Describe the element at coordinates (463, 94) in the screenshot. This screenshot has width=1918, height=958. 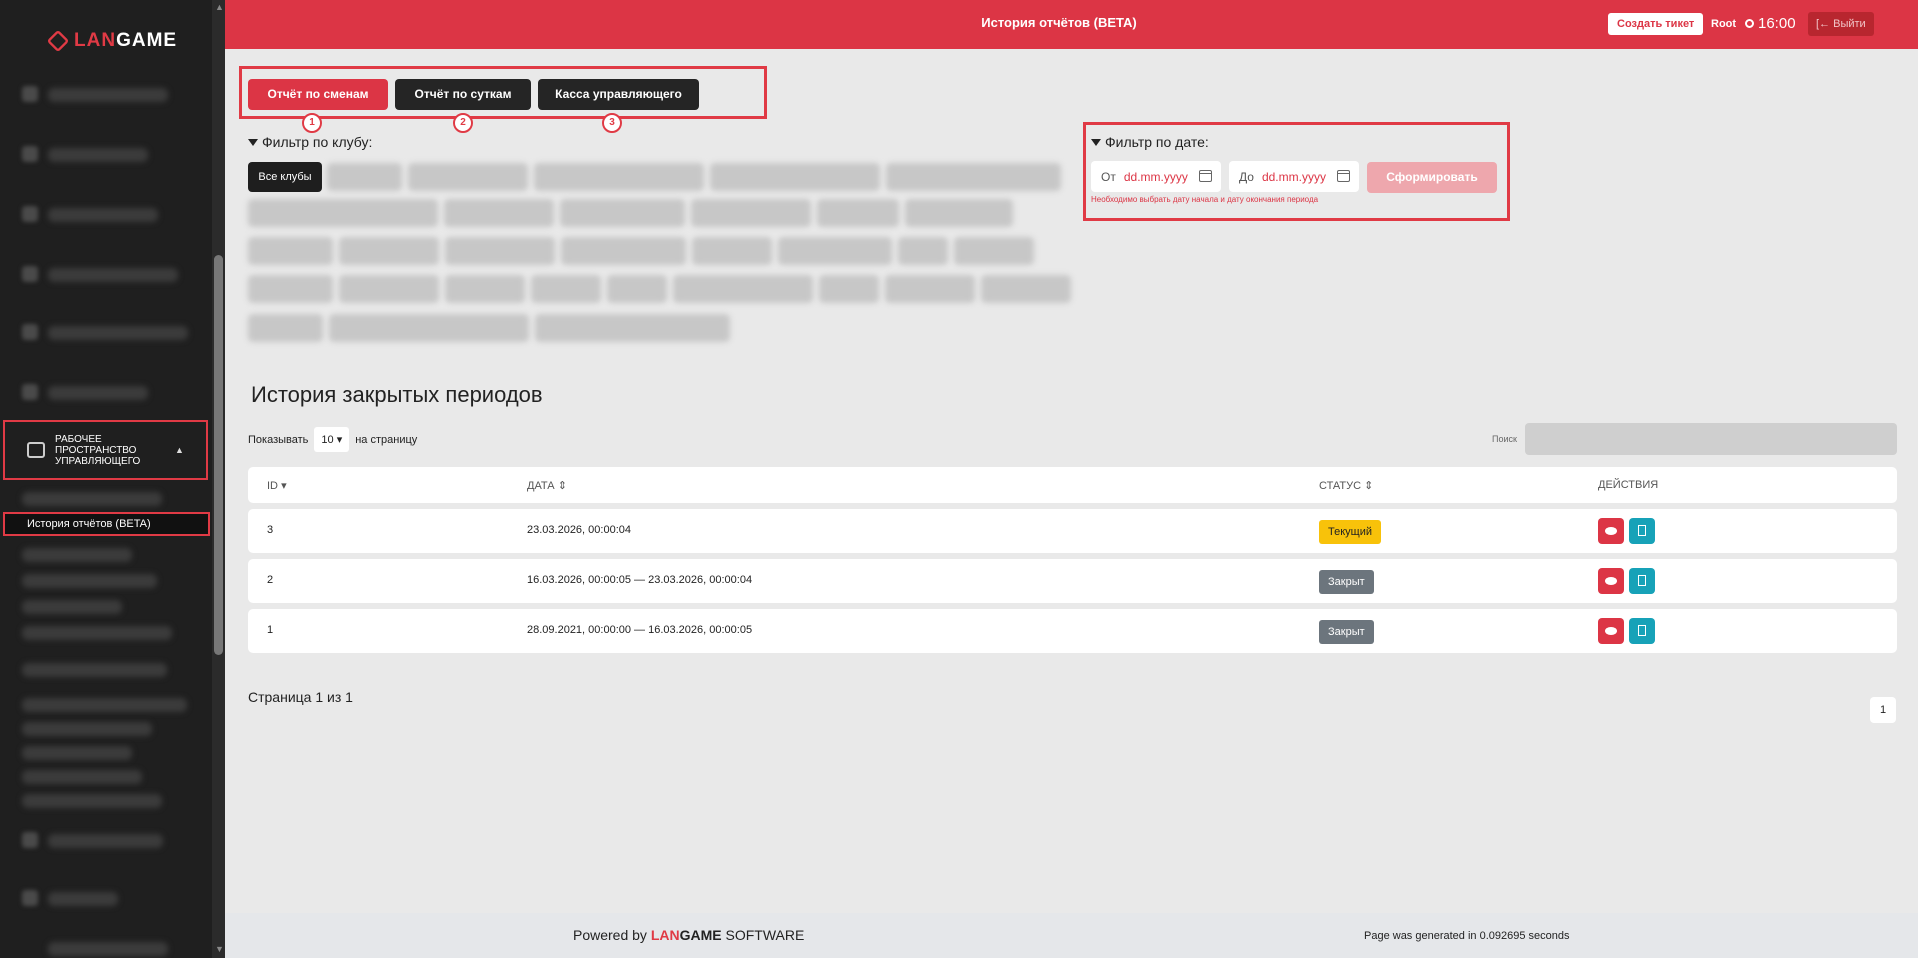
I see `tab-daily-report: Отчёт по суткам` at that location.